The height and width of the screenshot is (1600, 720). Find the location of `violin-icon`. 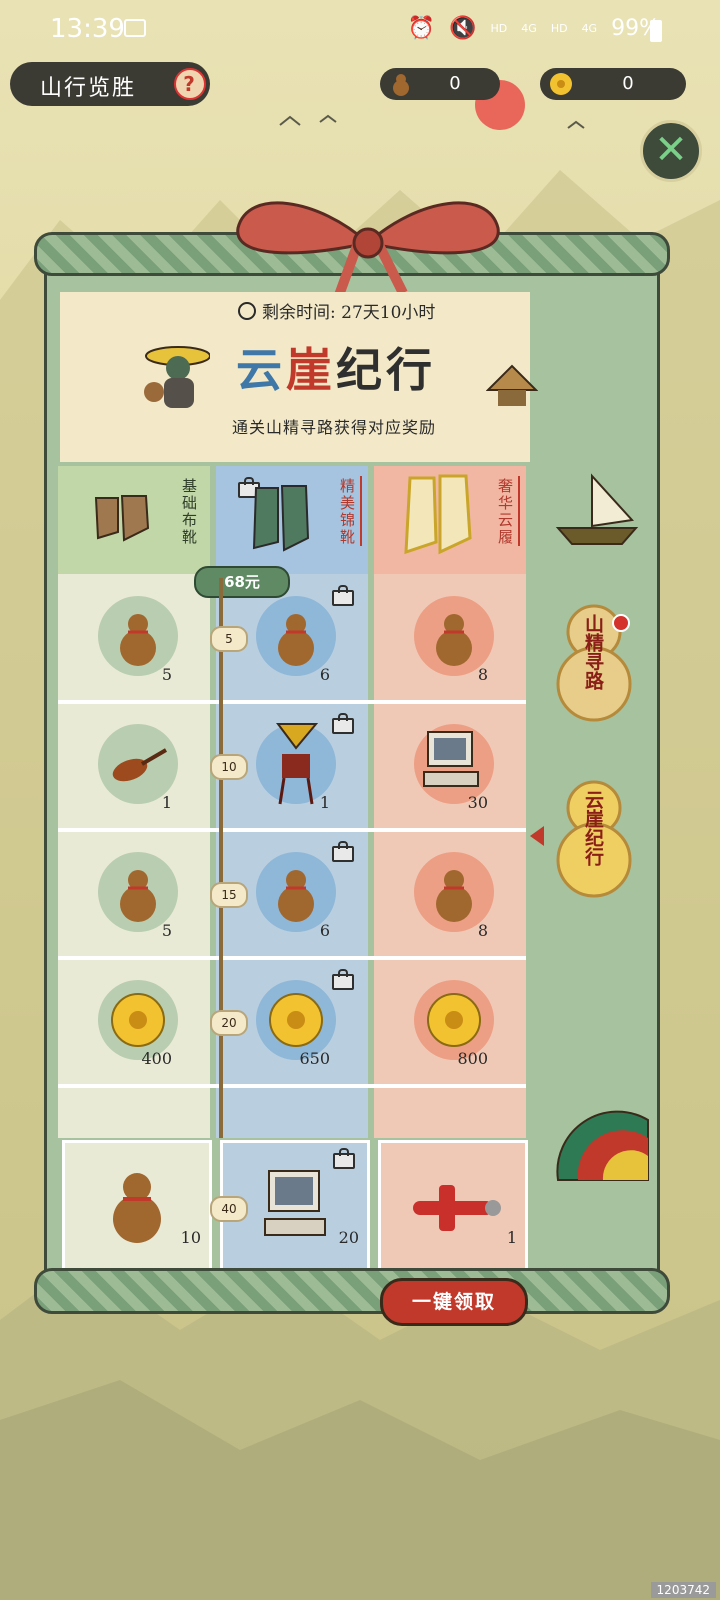

violin-icon is located at coordinates (140, 765).